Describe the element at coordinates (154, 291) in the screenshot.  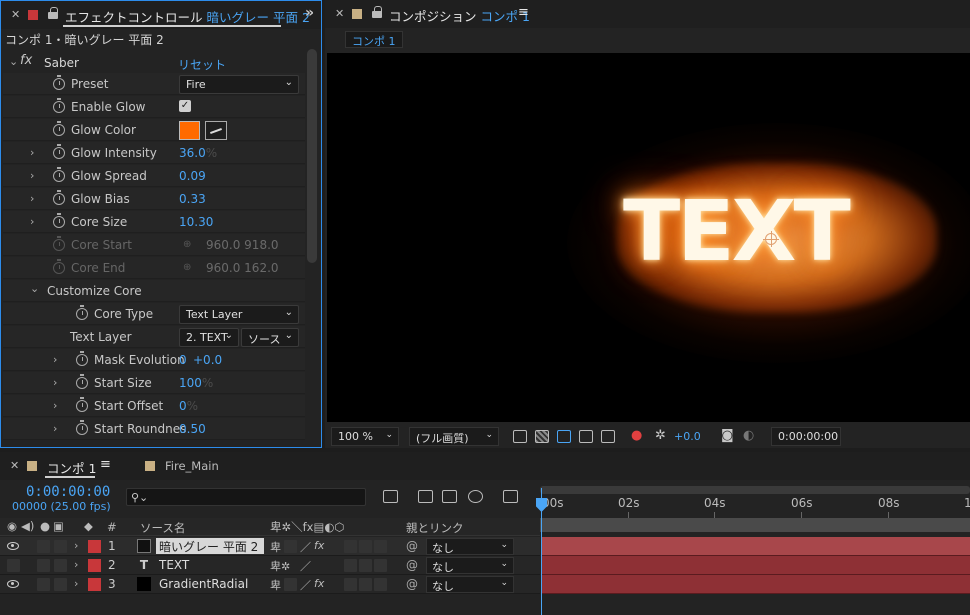
I see `customize-core-row: ⌄ Customize Core` at that location.